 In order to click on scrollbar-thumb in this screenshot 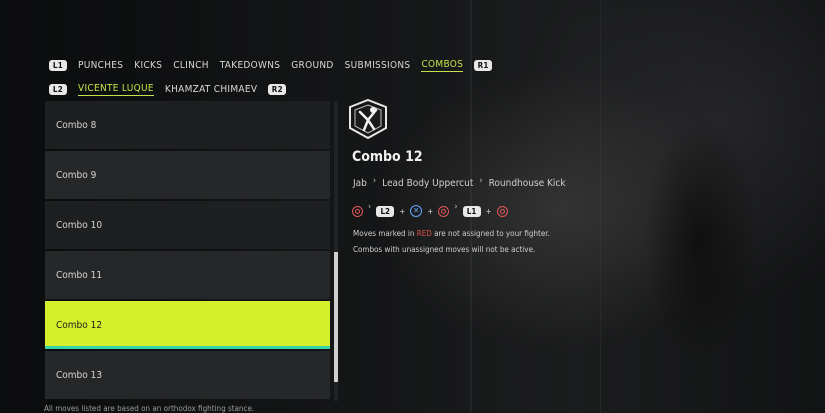, I will do `click(336, 317)`.